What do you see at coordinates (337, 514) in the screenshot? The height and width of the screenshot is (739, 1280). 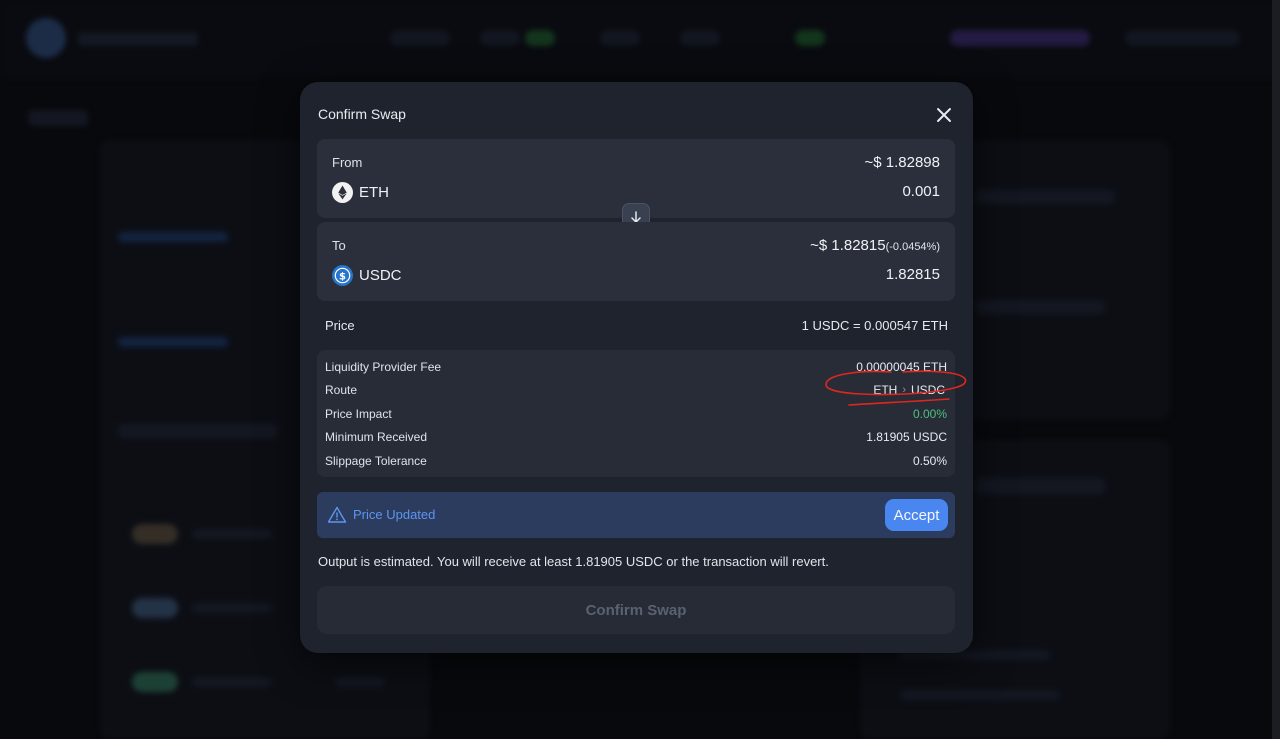 I see `warning-triangle-icon` at bounding box center [337, 514].